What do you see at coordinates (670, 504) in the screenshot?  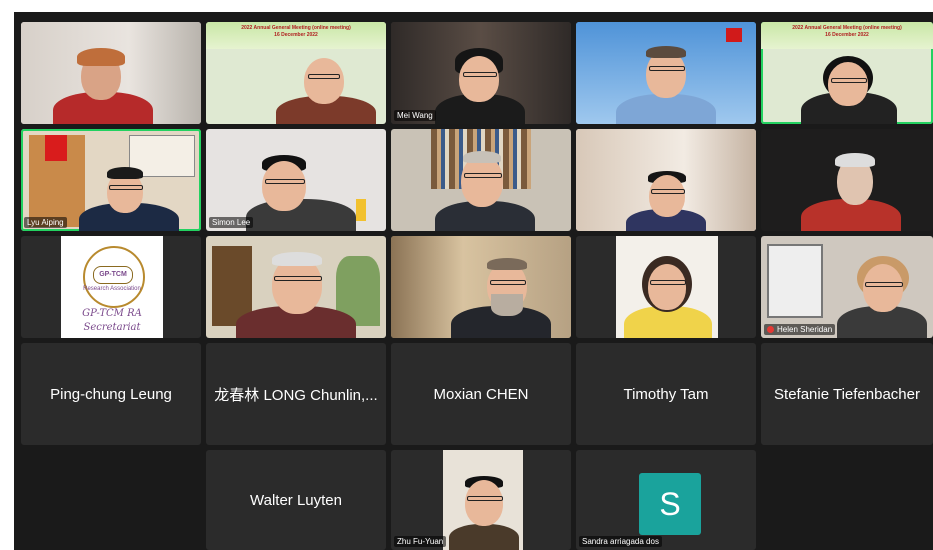 I see `avatar: S` at bounding box center [670, 504].